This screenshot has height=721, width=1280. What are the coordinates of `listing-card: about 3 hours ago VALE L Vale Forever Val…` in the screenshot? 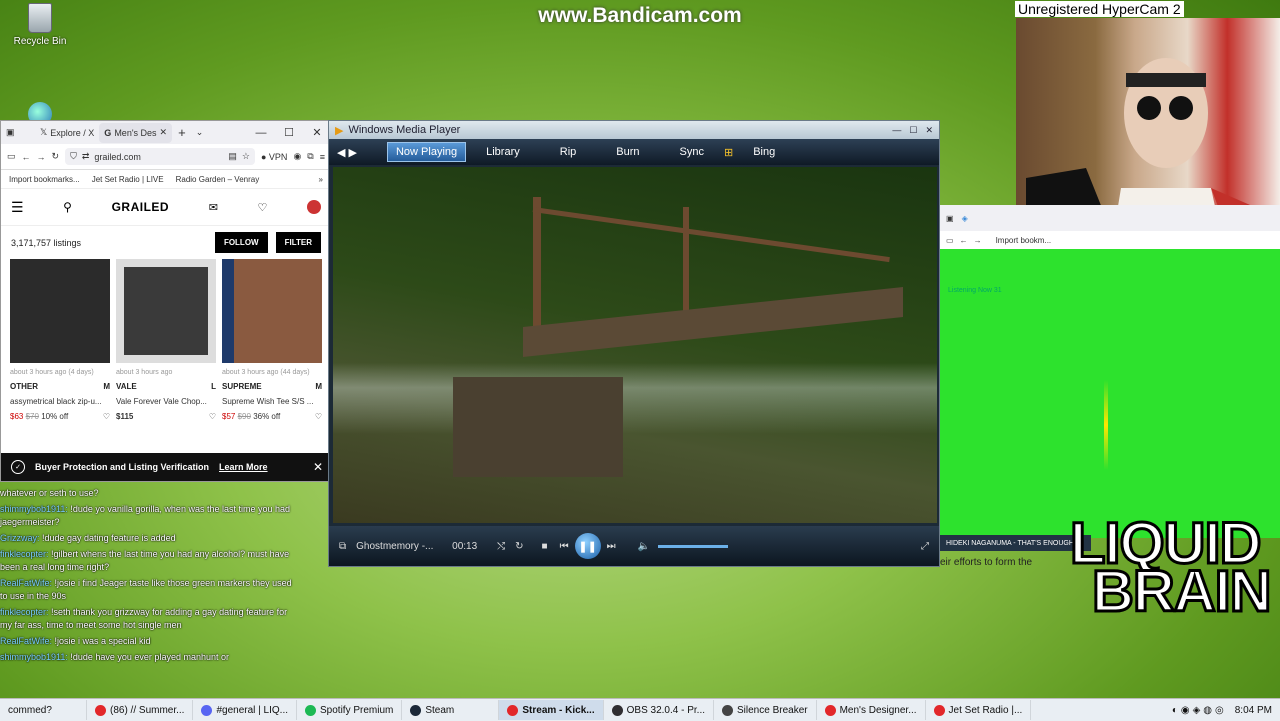 It's located at (166, 340).